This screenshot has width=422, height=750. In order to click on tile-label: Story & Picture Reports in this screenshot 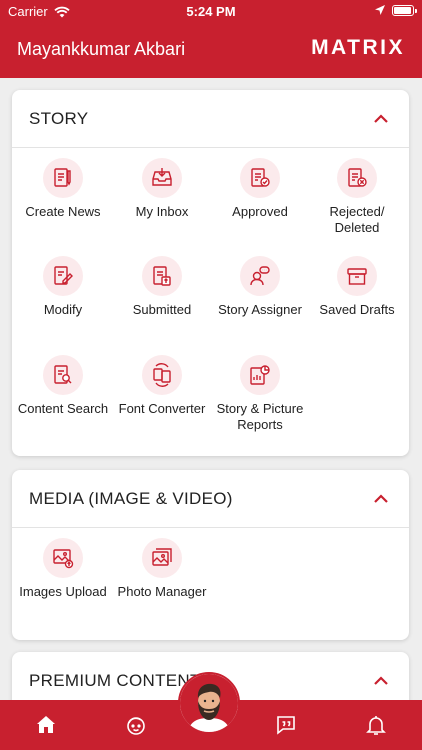, I will do `click(260, 416)`.